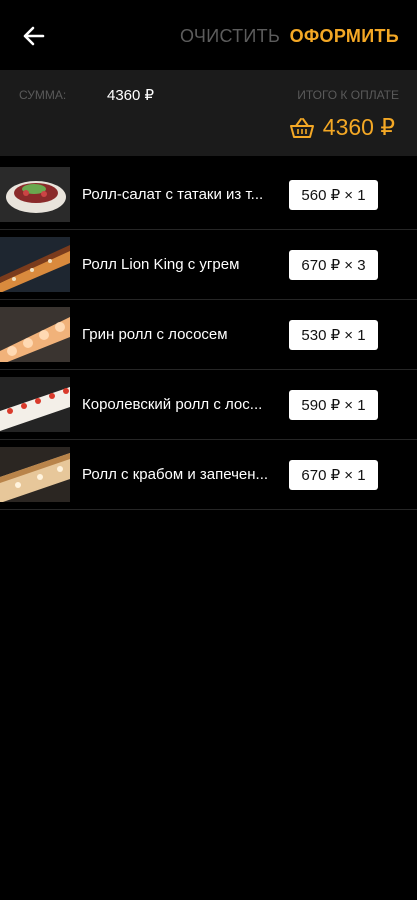 The width and height of the screenshot is (417, 900). I want to click on item-price-quantity: 670 ₽ × 3, so click(333, 264).